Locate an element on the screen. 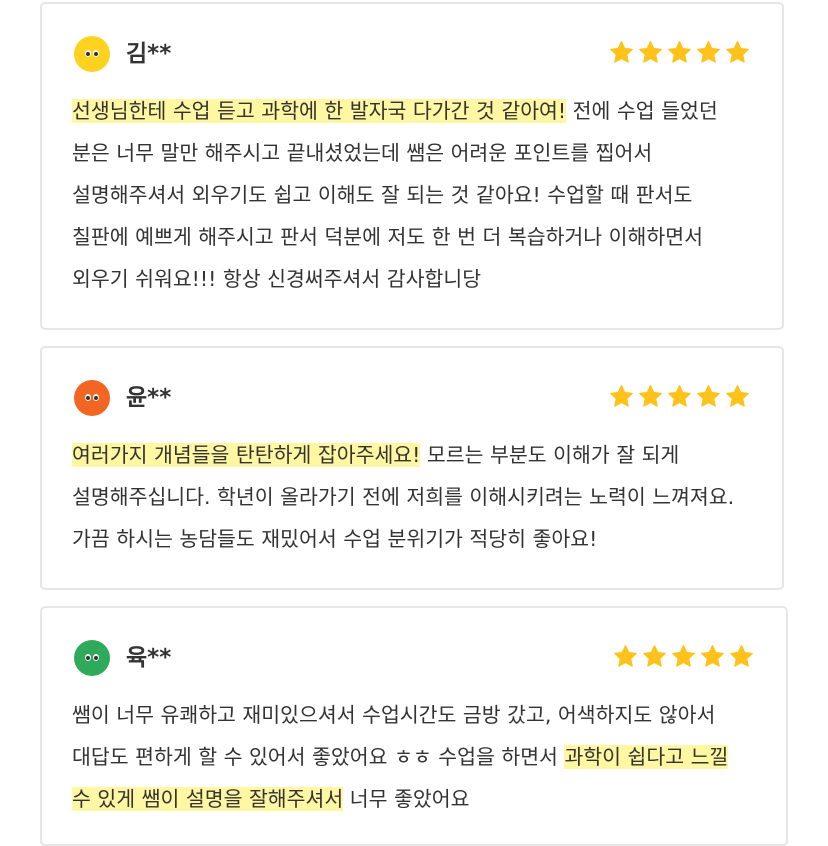 This screenshot has height=846, width=828. review-rest: 너무 좋았어요 is located at coordinates (406, 799).